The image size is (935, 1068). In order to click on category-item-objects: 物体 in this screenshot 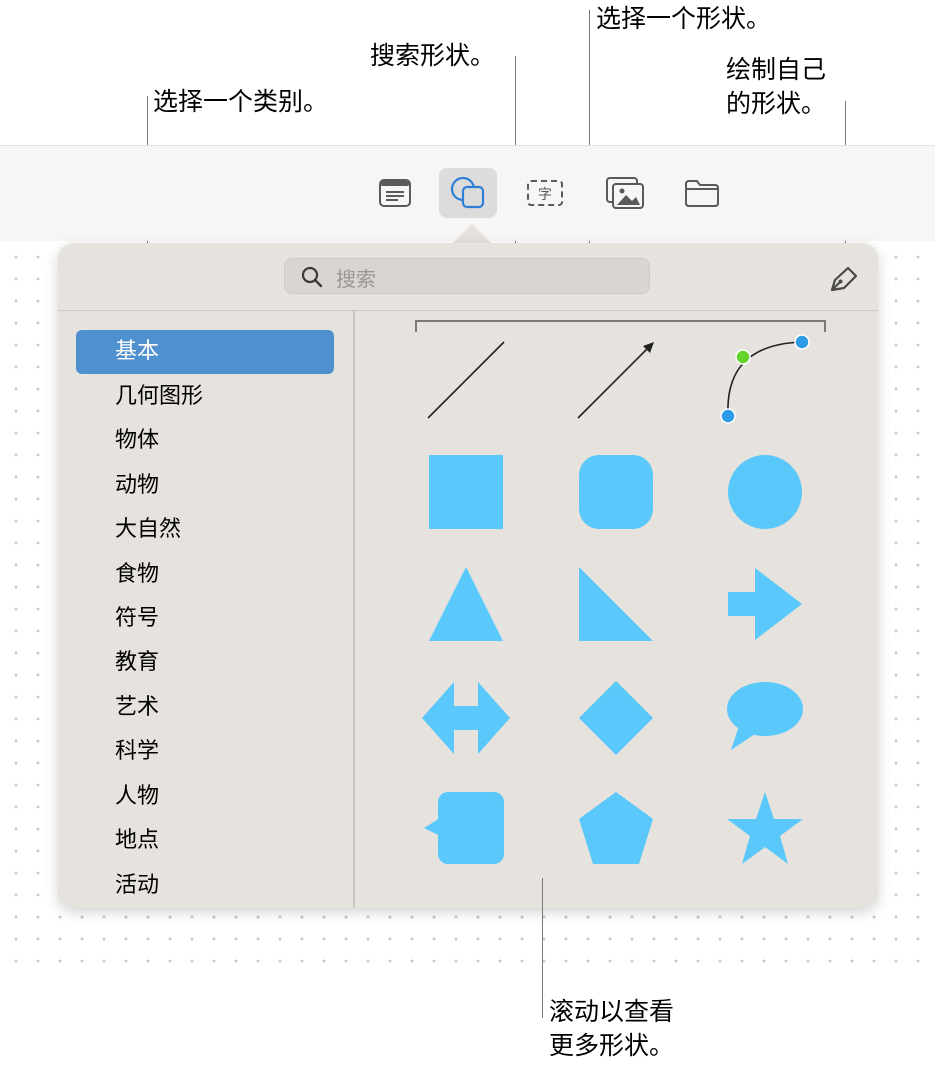, I will do `click(205, 441)`.